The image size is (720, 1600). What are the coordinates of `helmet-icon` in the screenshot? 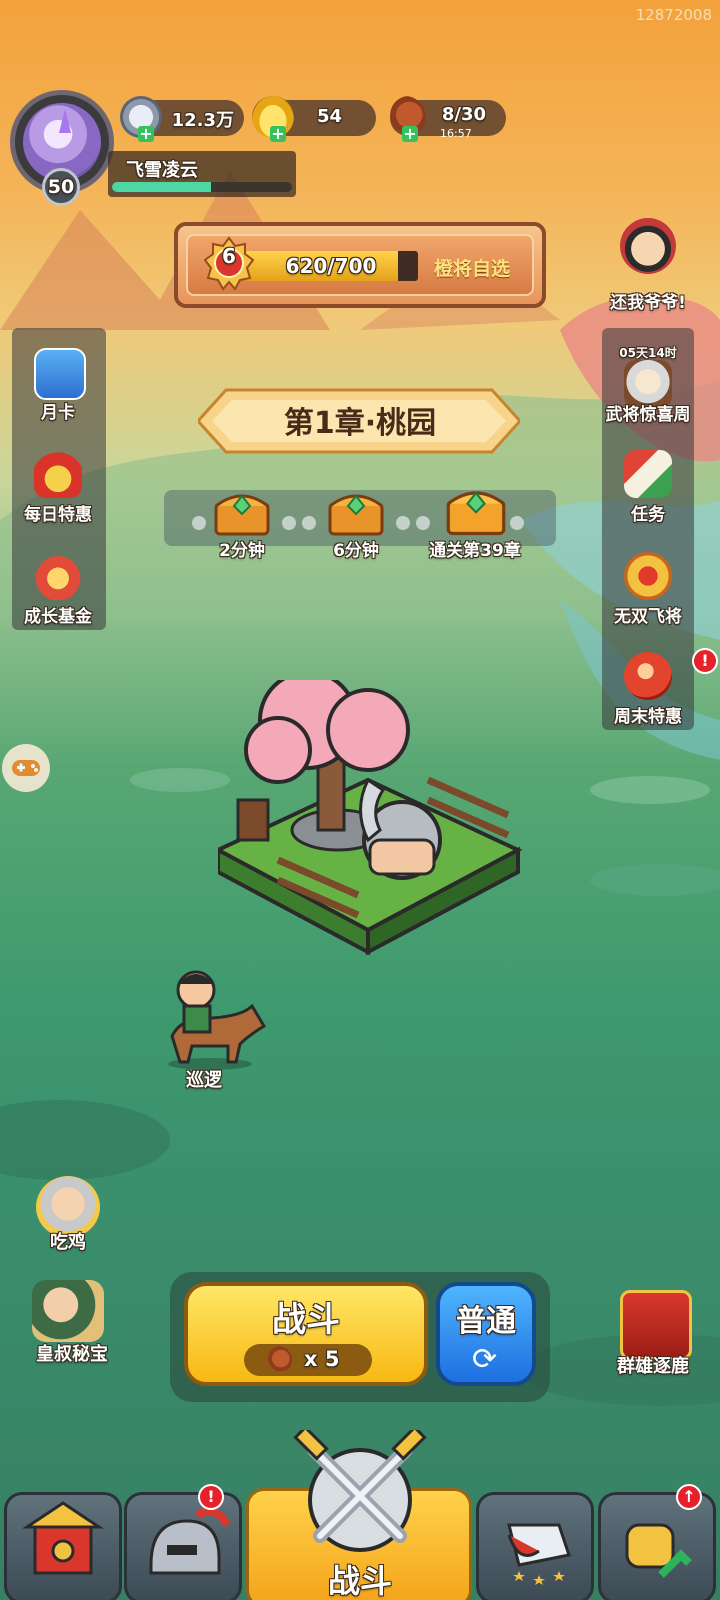 It's located at (190, 1541).